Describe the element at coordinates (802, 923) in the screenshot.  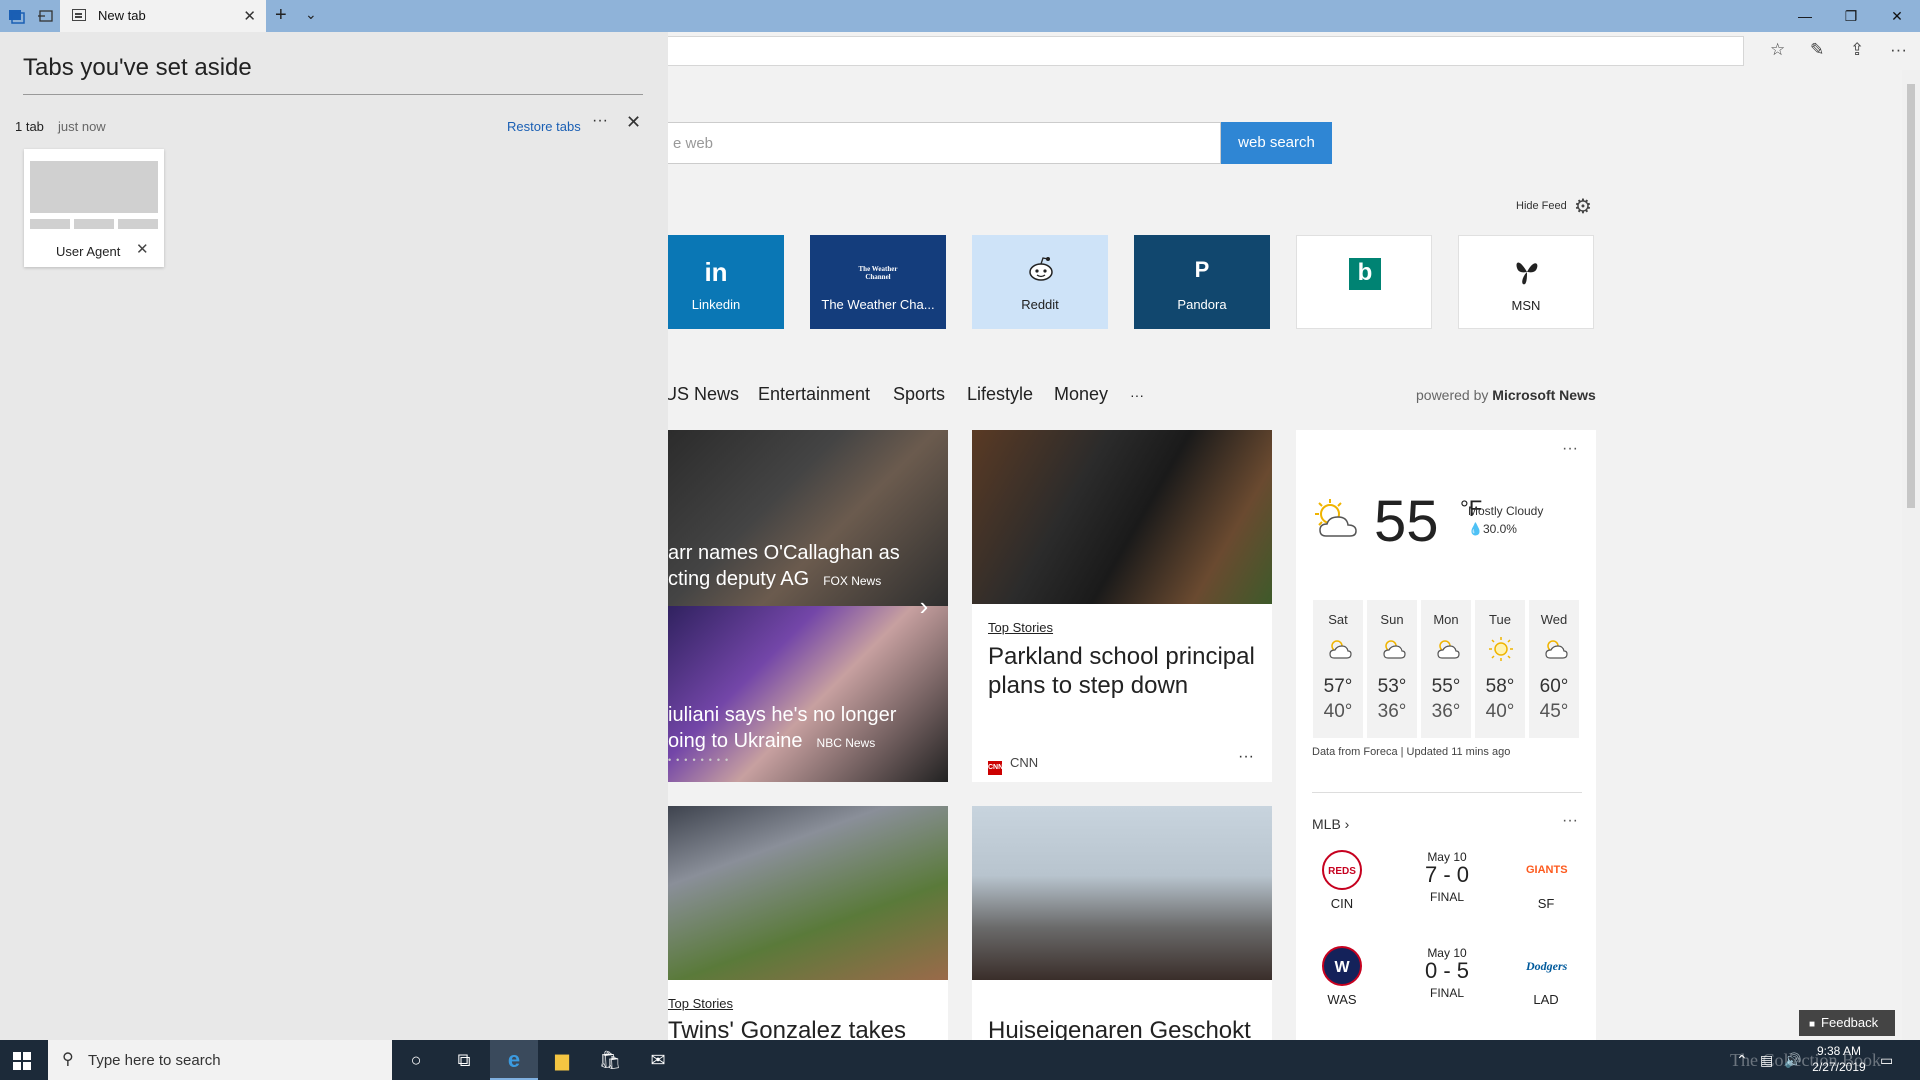
I see `story-card-twins: Top Stories Twins' Gonzalez takes` at that location.